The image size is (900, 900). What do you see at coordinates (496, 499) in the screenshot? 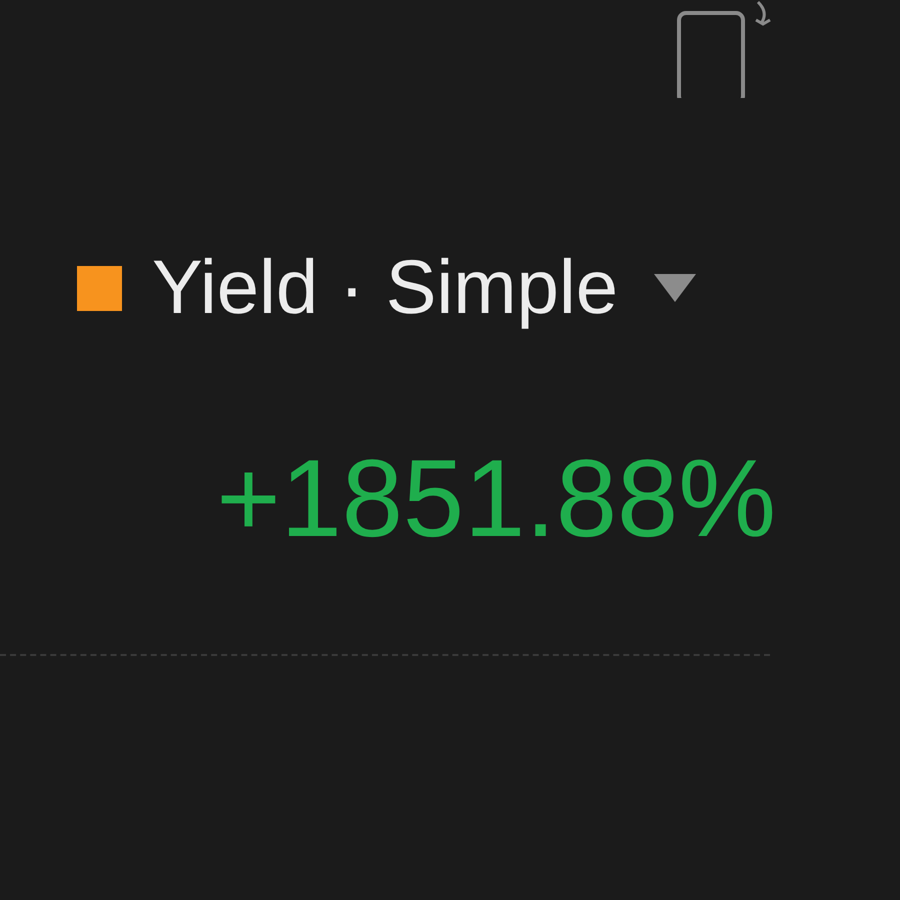
I see `yield-value: +1851.88%` at bounding box center [496, 499].